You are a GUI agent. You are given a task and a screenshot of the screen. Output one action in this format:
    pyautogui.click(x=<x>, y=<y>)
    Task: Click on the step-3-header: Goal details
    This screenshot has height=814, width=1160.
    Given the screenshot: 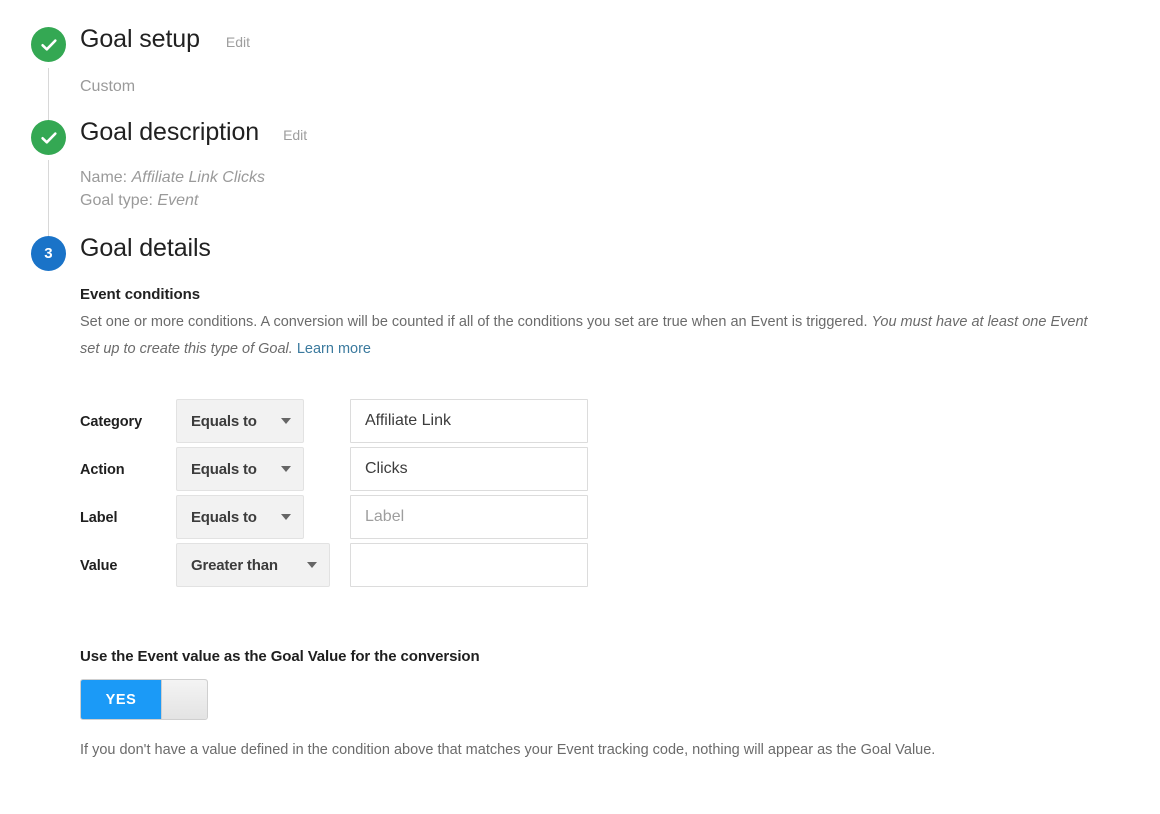 What is the action you would take?
    pyautogui.click(x=145, y=248)
    